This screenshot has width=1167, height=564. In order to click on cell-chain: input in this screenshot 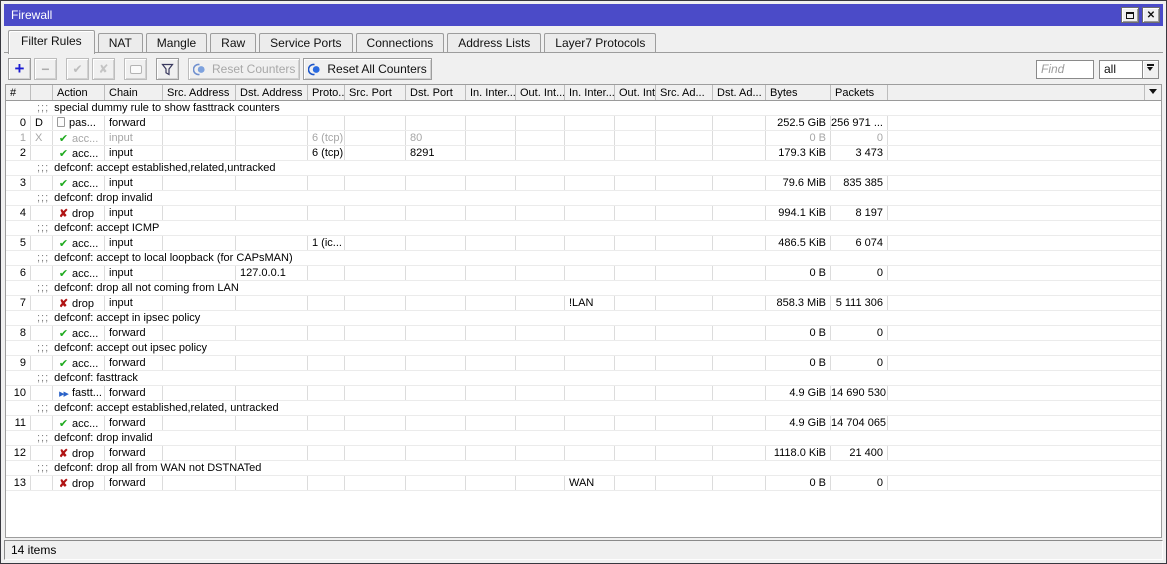, I will do `click(134, 213)`.